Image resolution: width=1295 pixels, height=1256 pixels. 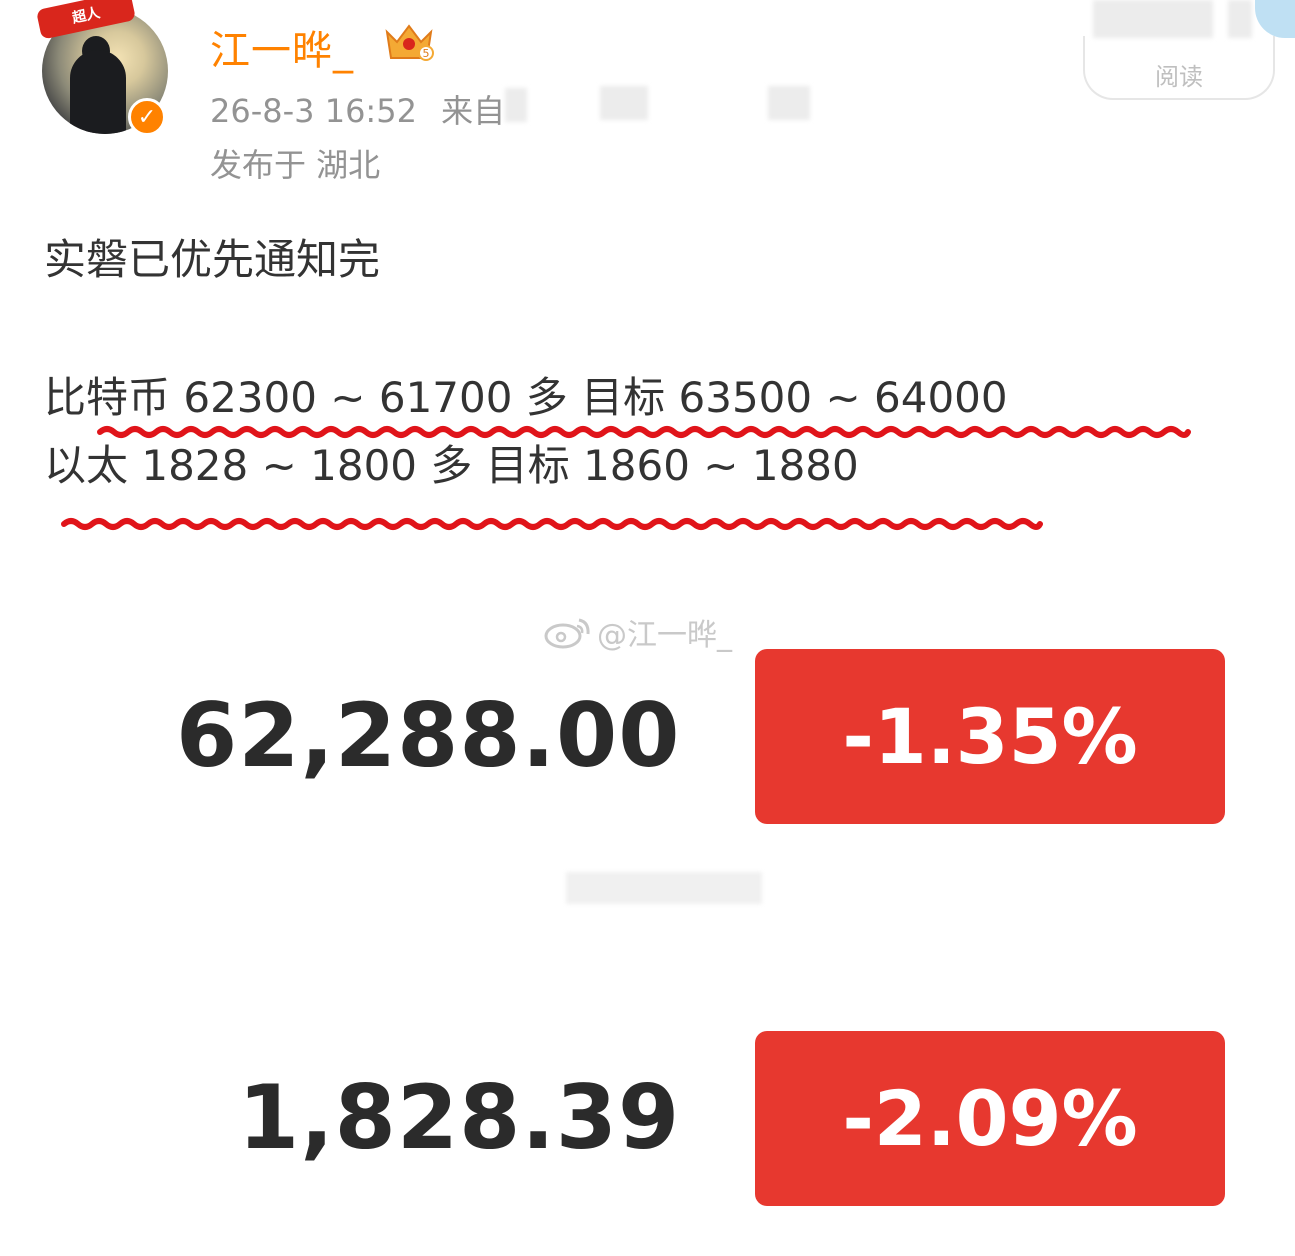 I want to click on read-button-label: 阅读, so click(x=1179, y=77).